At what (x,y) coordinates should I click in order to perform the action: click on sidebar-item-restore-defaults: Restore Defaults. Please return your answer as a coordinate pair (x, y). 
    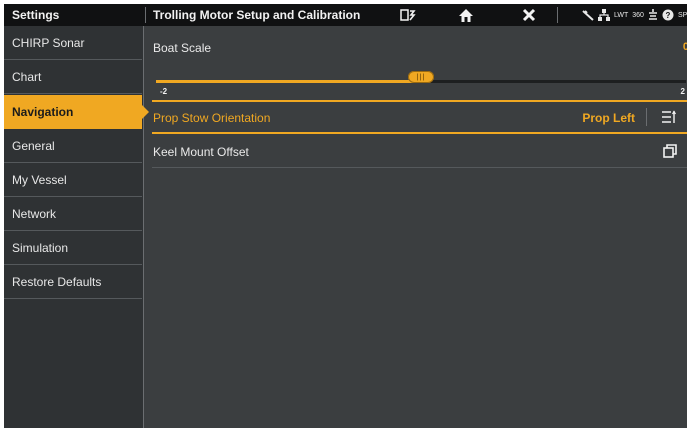
    Looking at the image, I should click on (73, 282).